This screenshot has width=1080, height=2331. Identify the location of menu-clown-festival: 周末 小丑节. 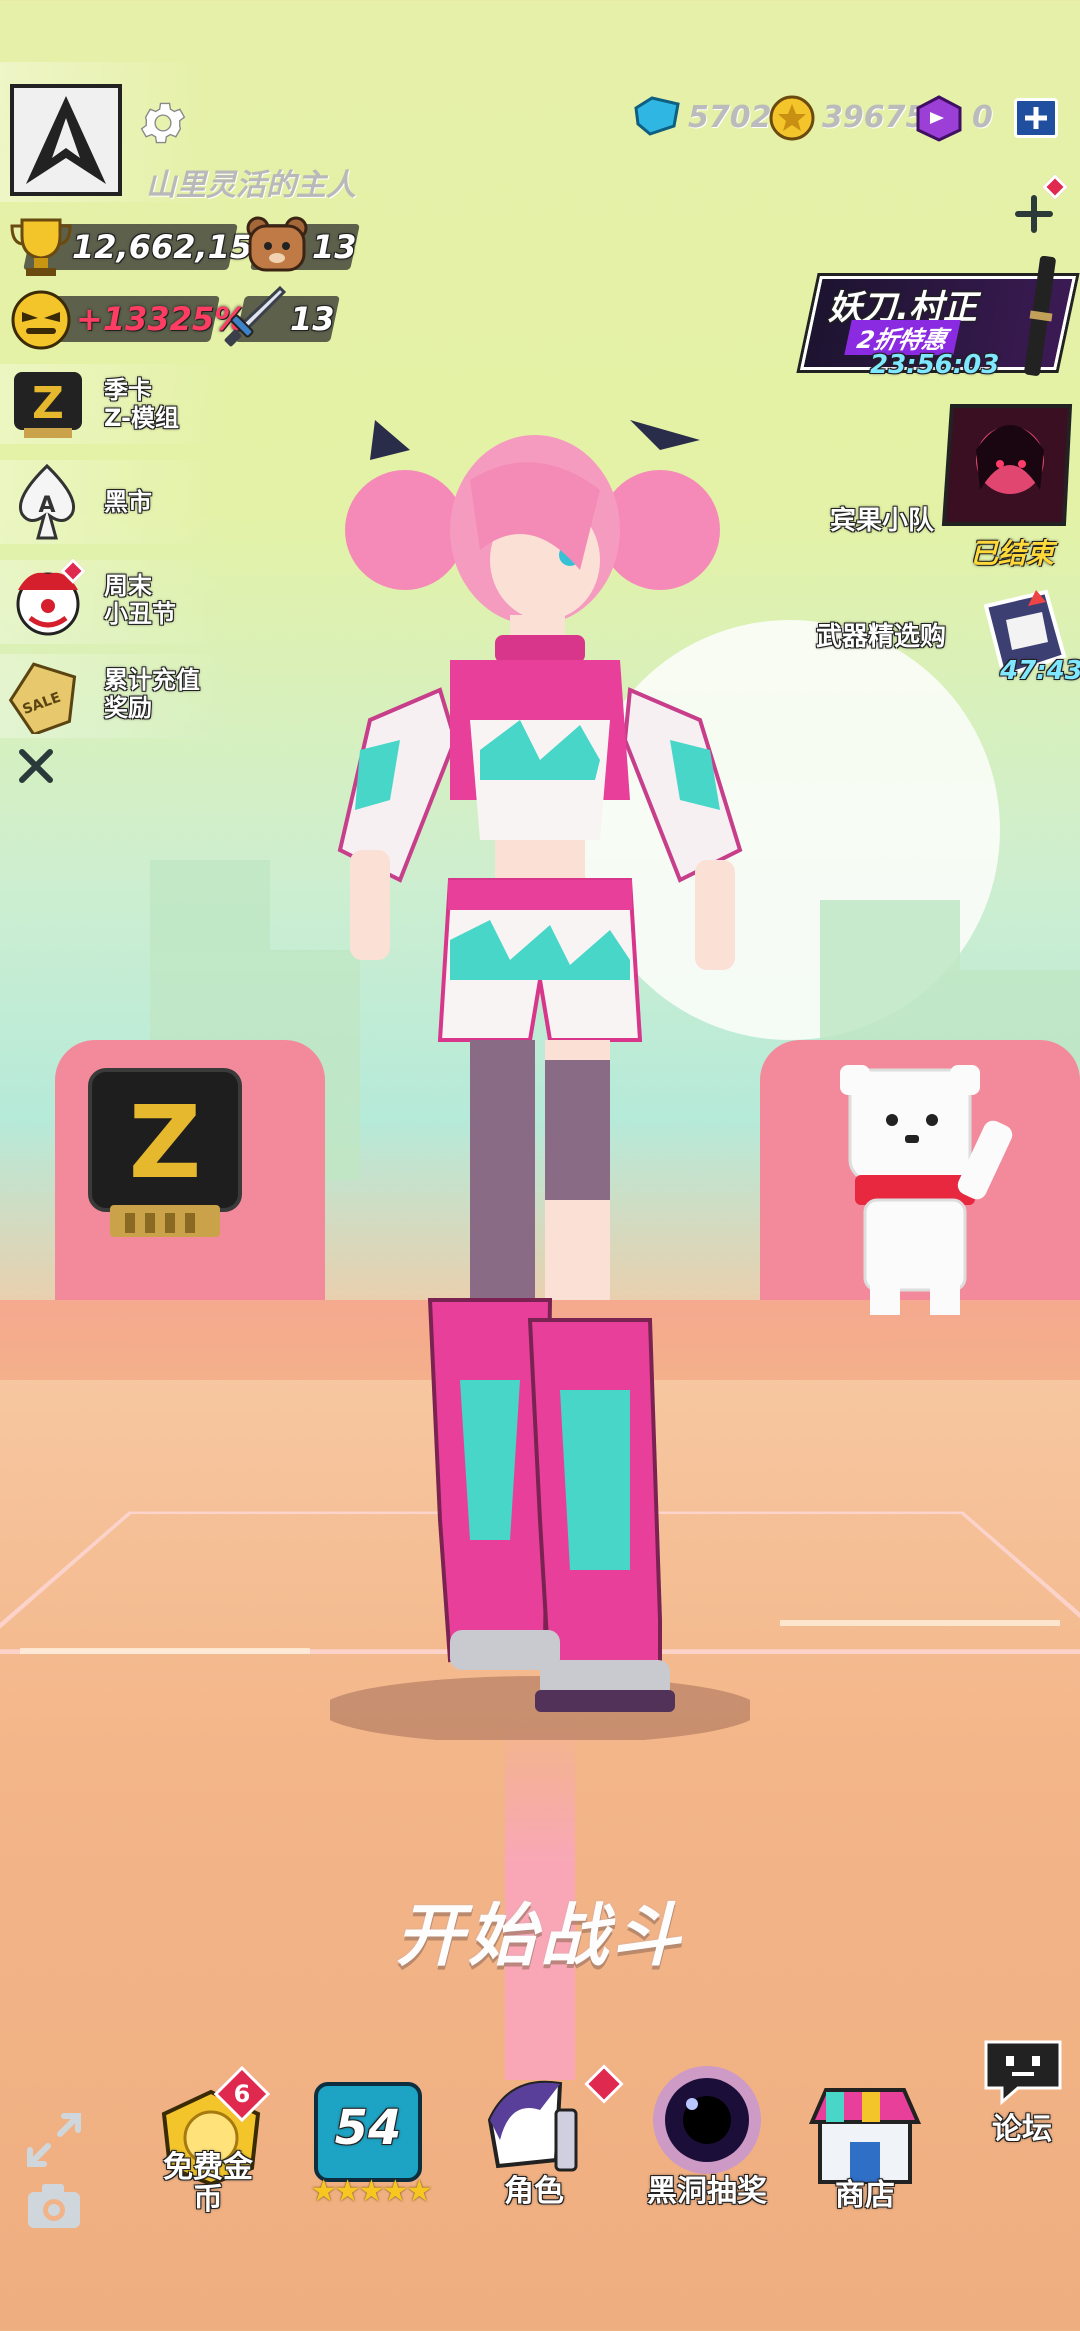
(115, 601).